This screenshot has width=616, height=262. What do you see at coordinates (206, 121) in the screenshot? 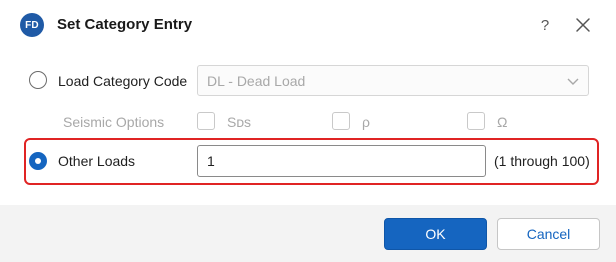
I see `sds-checkbox` at bounding box center [206, 121].